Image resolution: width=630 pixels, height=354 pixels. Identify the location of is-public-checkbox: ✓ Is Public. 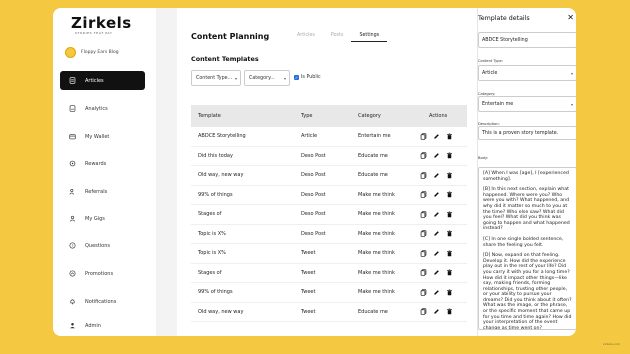
(307, 77).